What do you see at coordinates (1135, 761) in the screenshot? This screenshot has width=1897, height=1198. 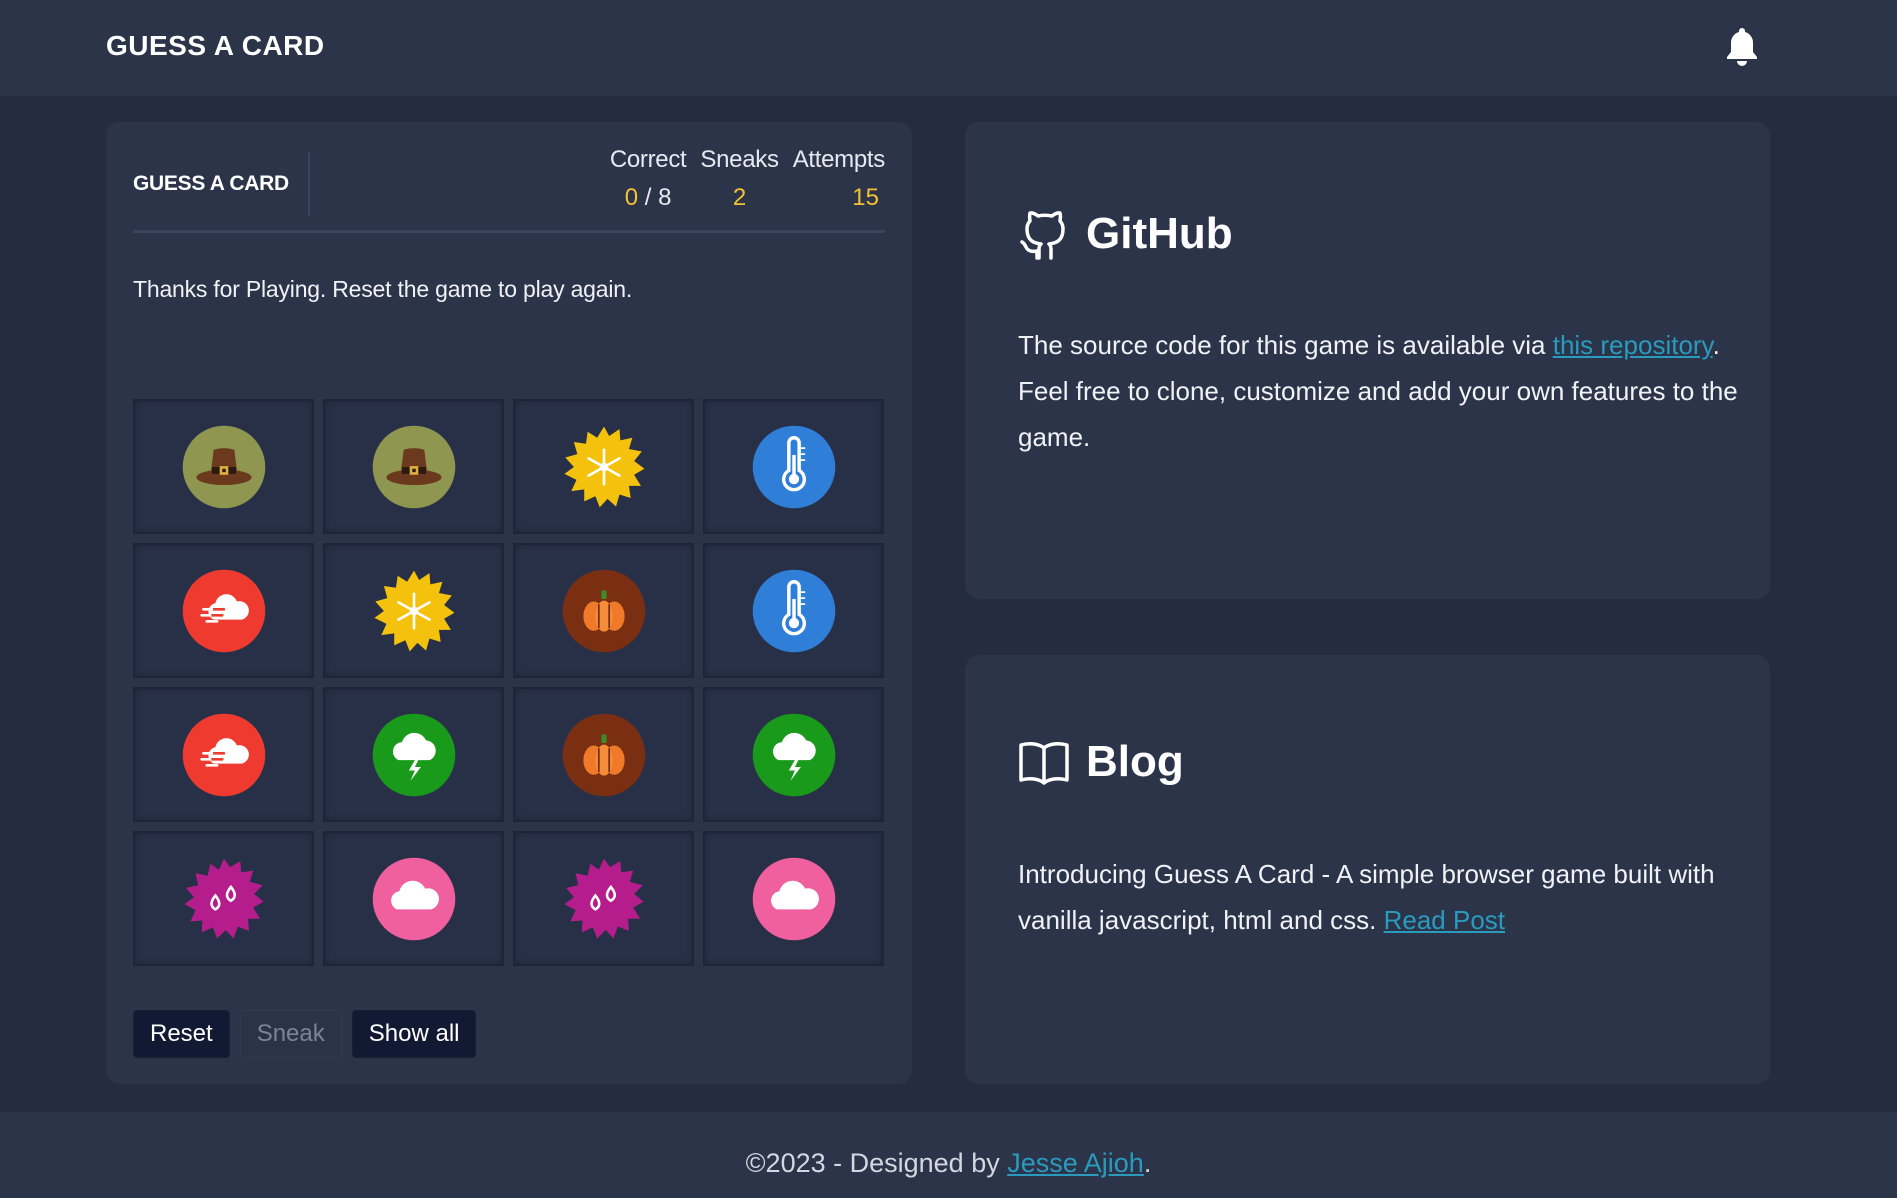 I see `blog-heading: Blog` at bounding box center [1135, 761].